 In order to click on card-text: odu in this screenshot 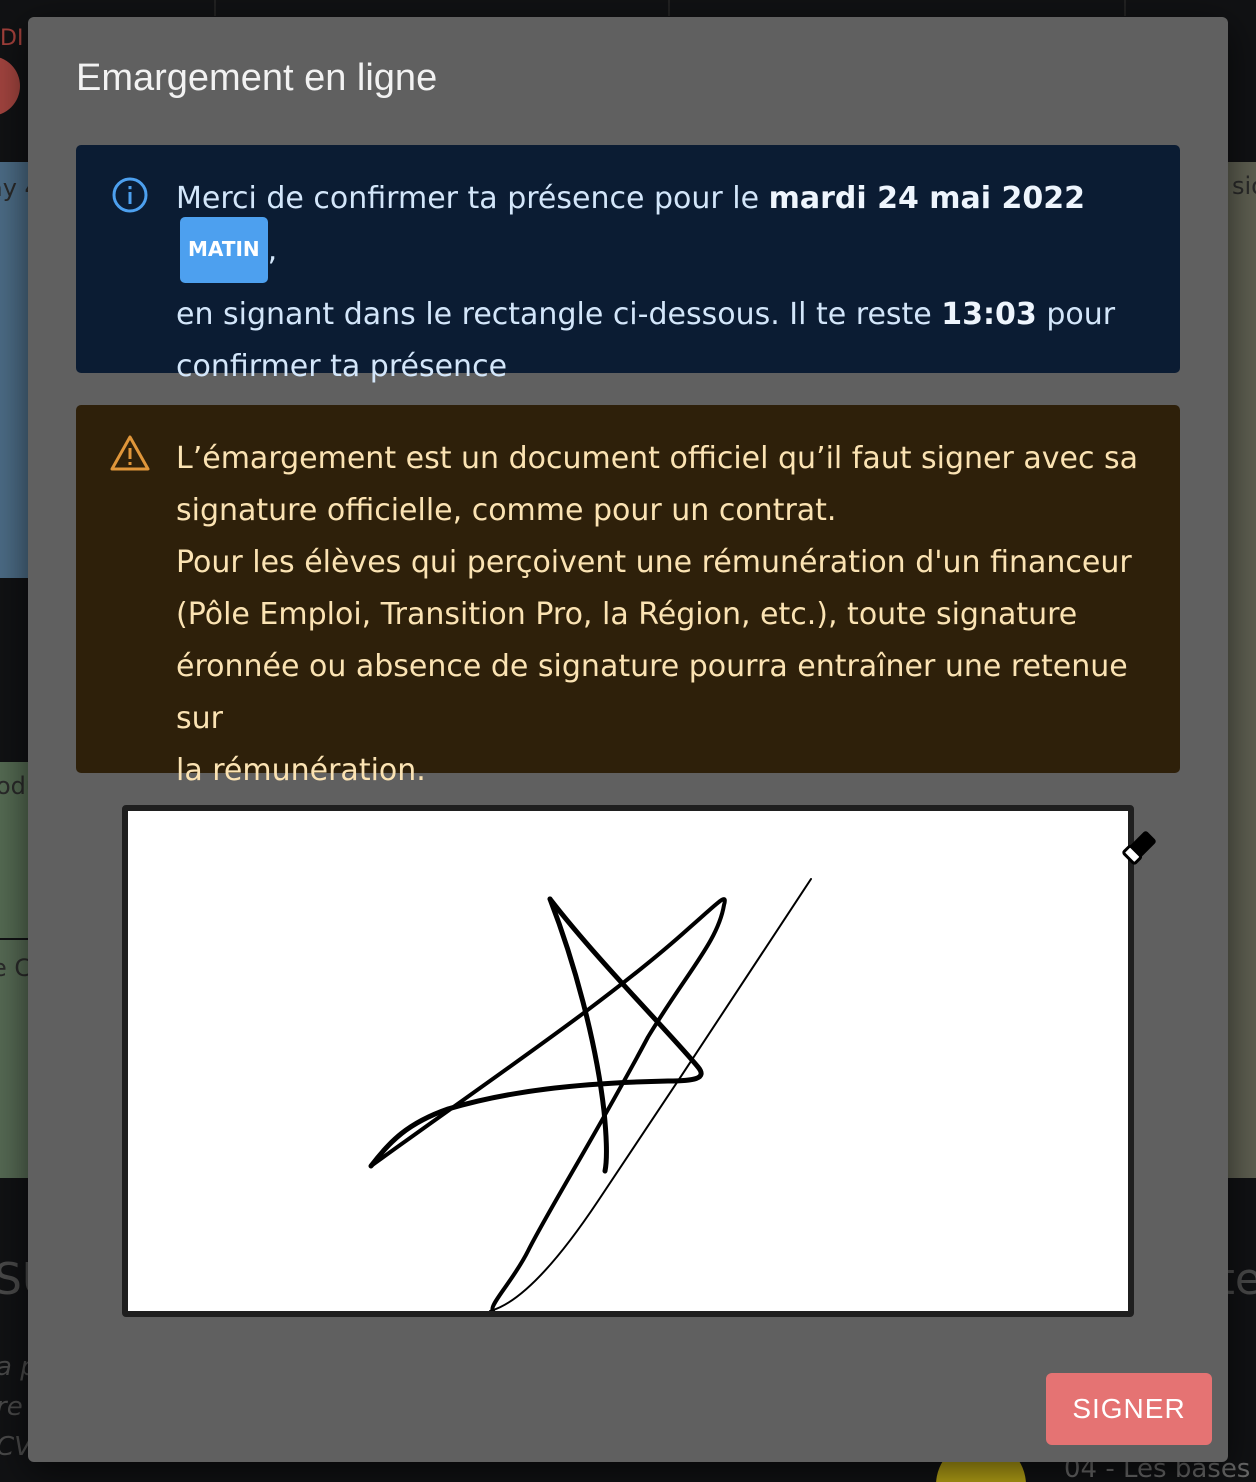, I will do `click(14, 786)`.